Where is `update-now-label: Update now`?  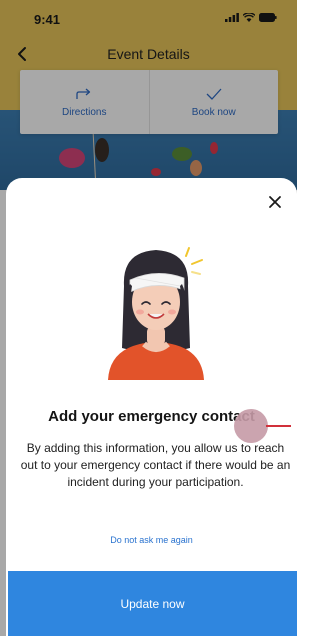
update-now-label: Update now is located at coordinates (152, 603).